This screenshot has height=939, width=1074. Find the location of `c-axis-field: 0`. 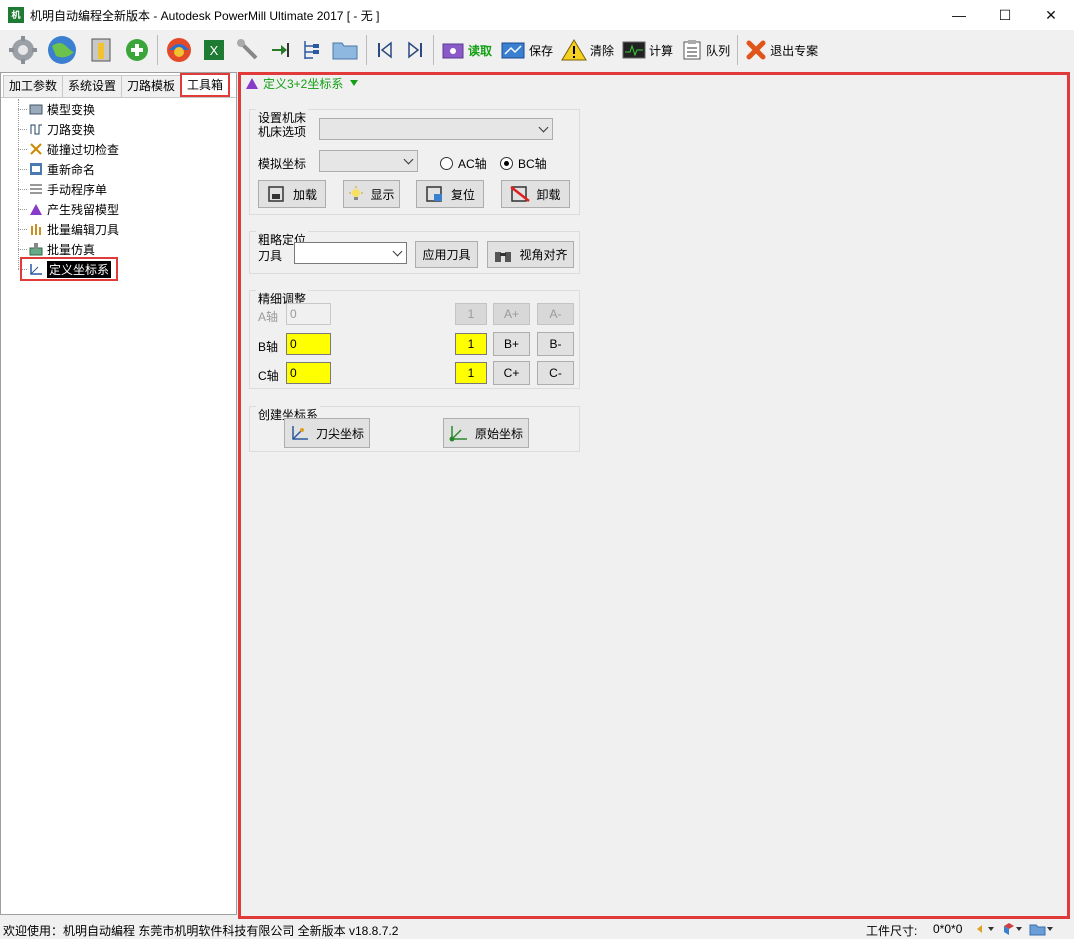

c-axis-field: 0 is located at coordinates (308, 373).